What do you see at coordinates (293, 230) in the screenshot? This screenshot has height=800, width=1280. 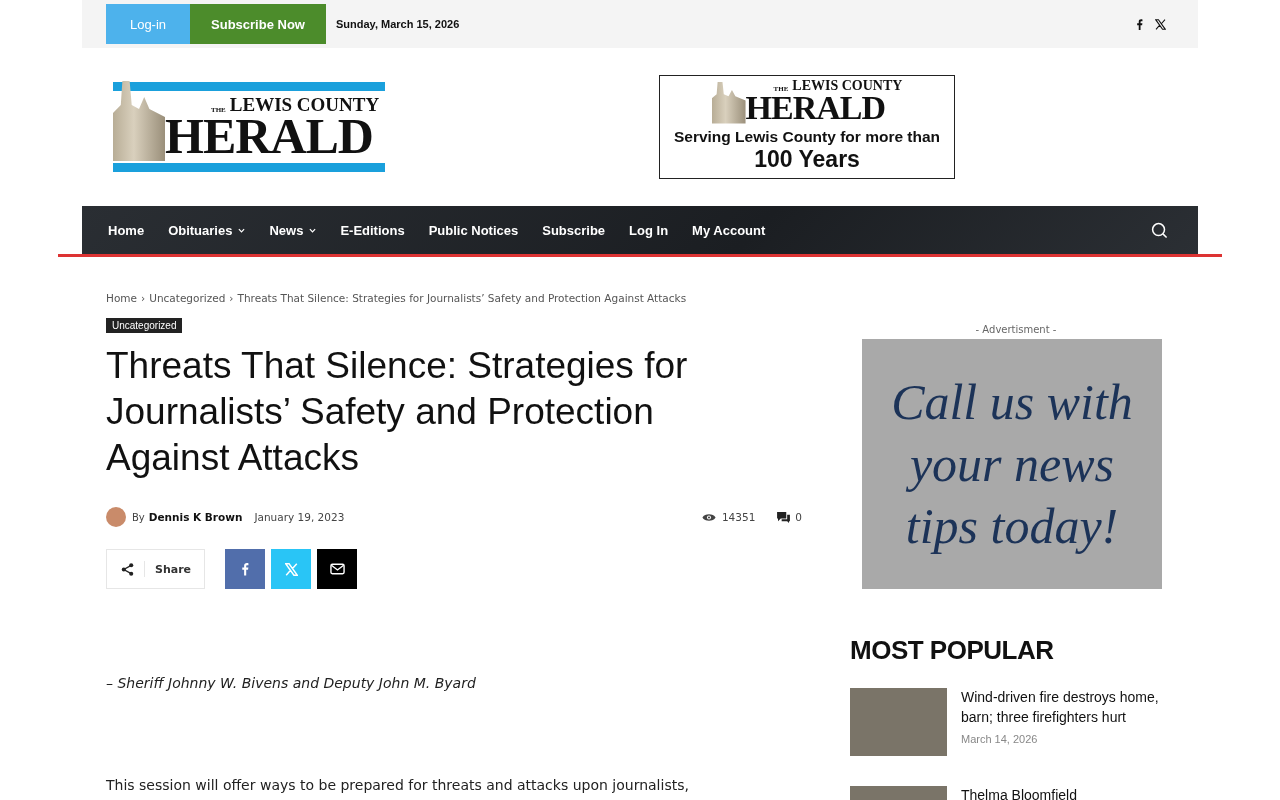 I see `nav-link: News` at bounding box center [293, 230].